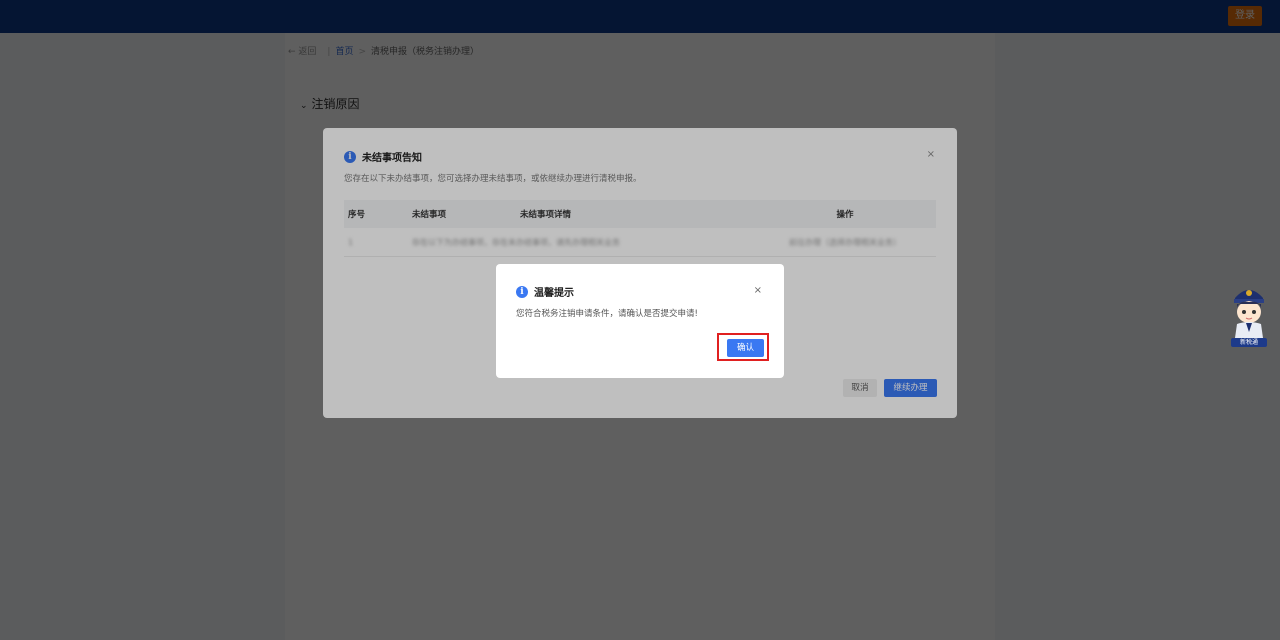 This screenshot has height=640, width=1280. What do you see at coordinates (1248, 342) in the screenshot?
I see `mascot-caption: 新税通` at bounding box center [1248, 342].